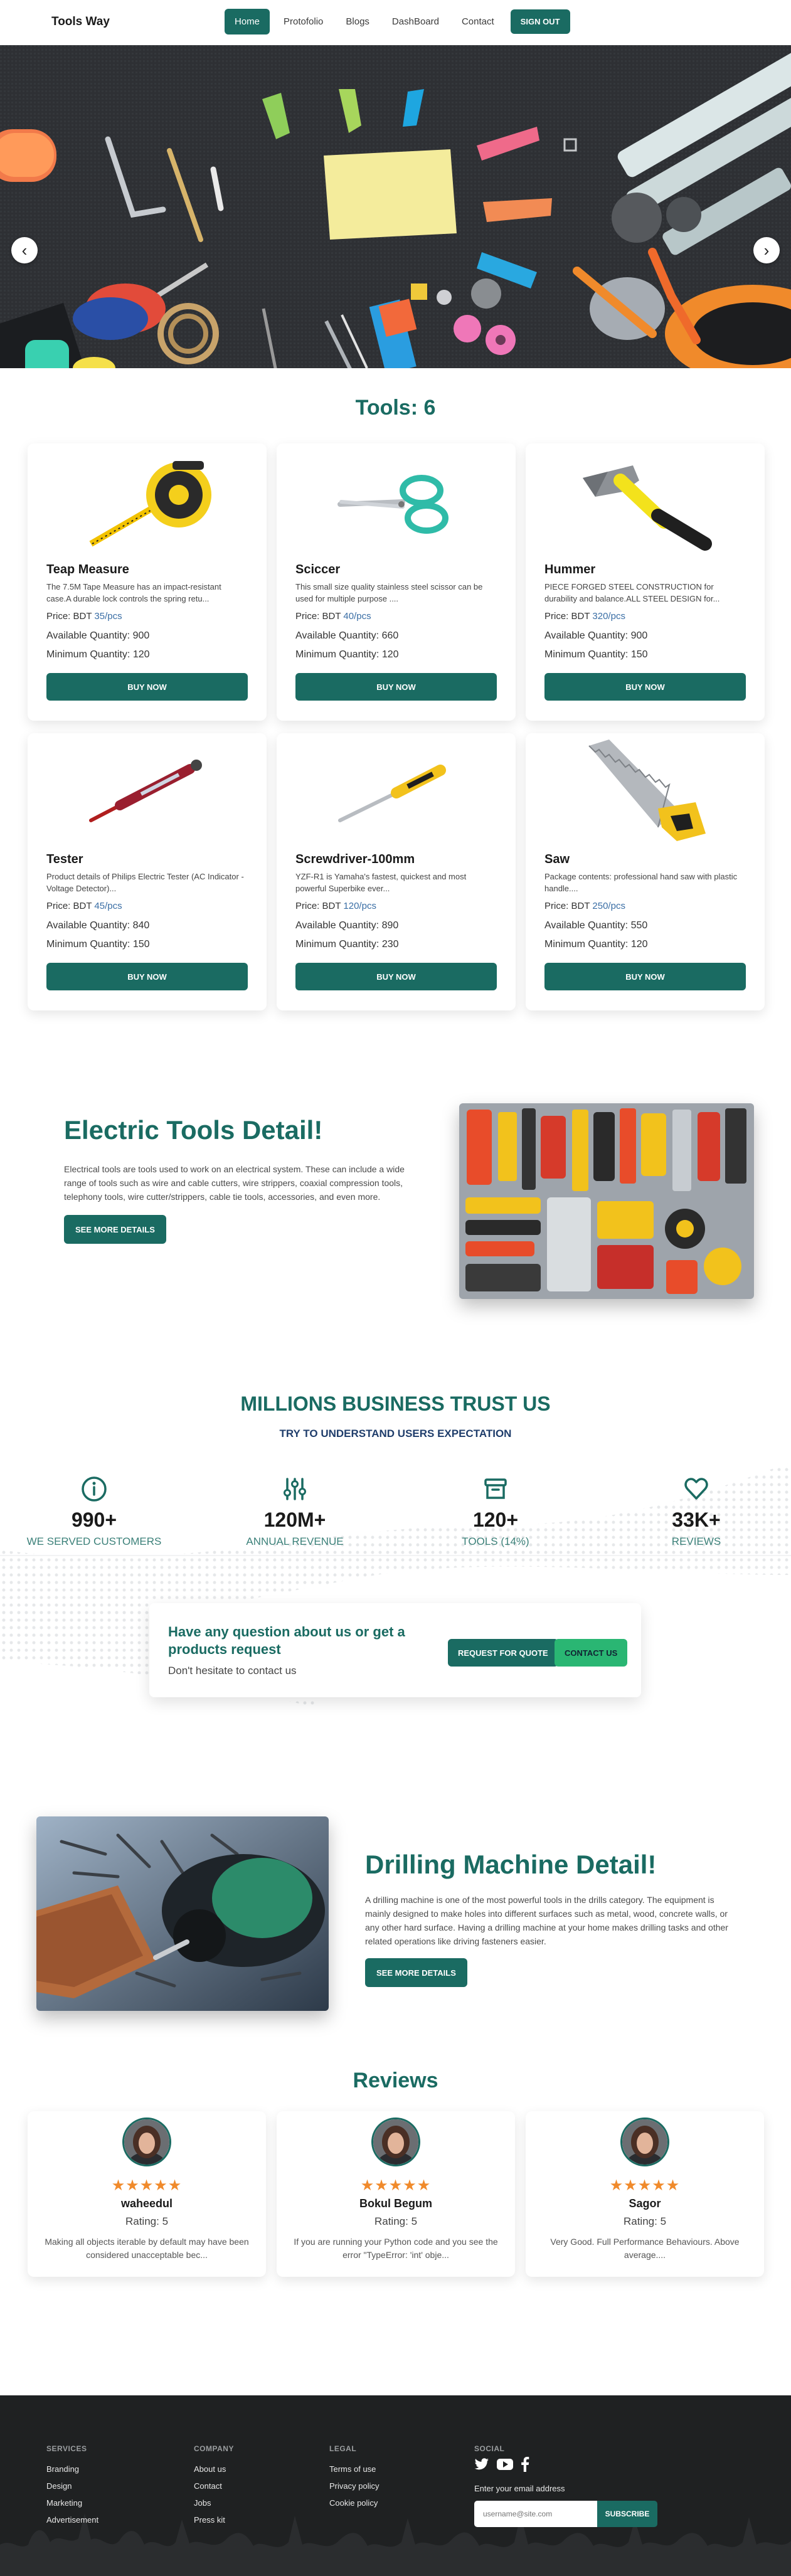 The image size is (791, 2576). What do you see at coordinates (481, 2466) in the screenshot?
I see `twitter-icon` at bounding box center [481, 2466].